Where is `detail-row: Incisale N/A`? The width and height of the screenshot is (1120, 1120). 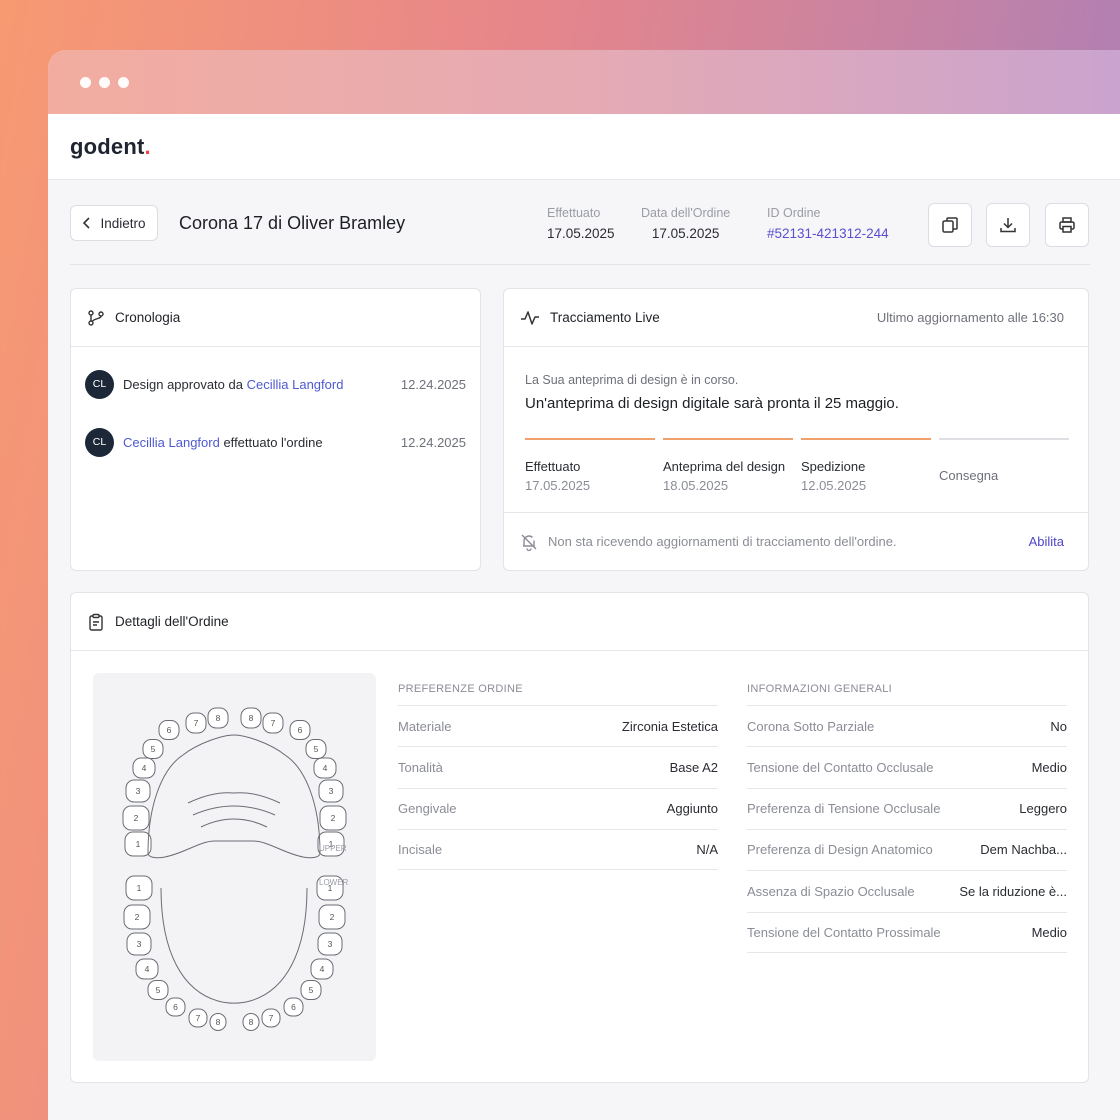 detail-row: Incisale N/A is located at coordinates (558, 849).